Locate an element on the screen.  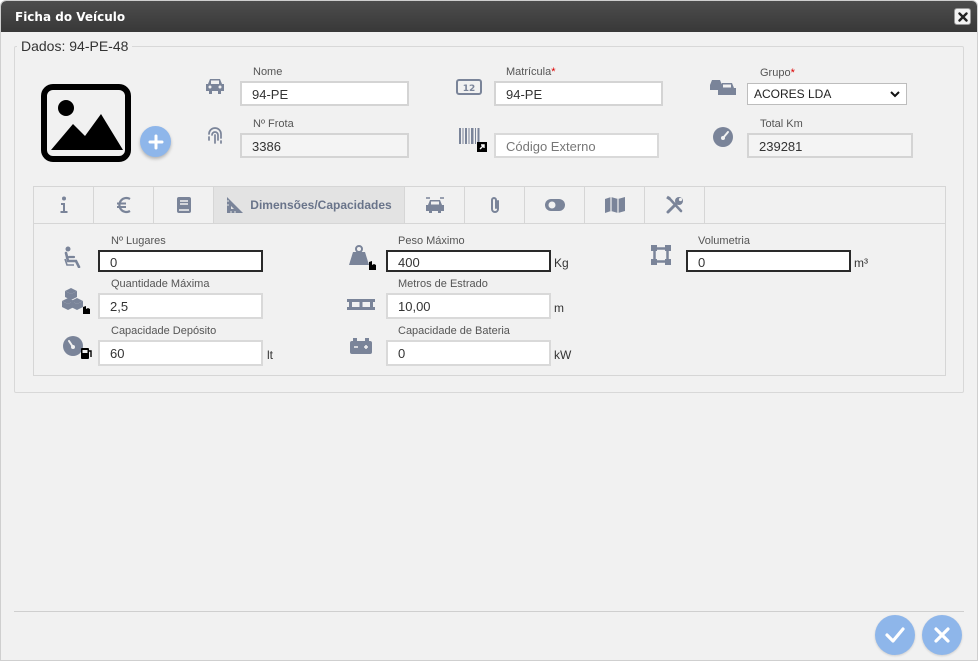
estrado-label: Metros de Estrado is located at coordinates (443, 284).